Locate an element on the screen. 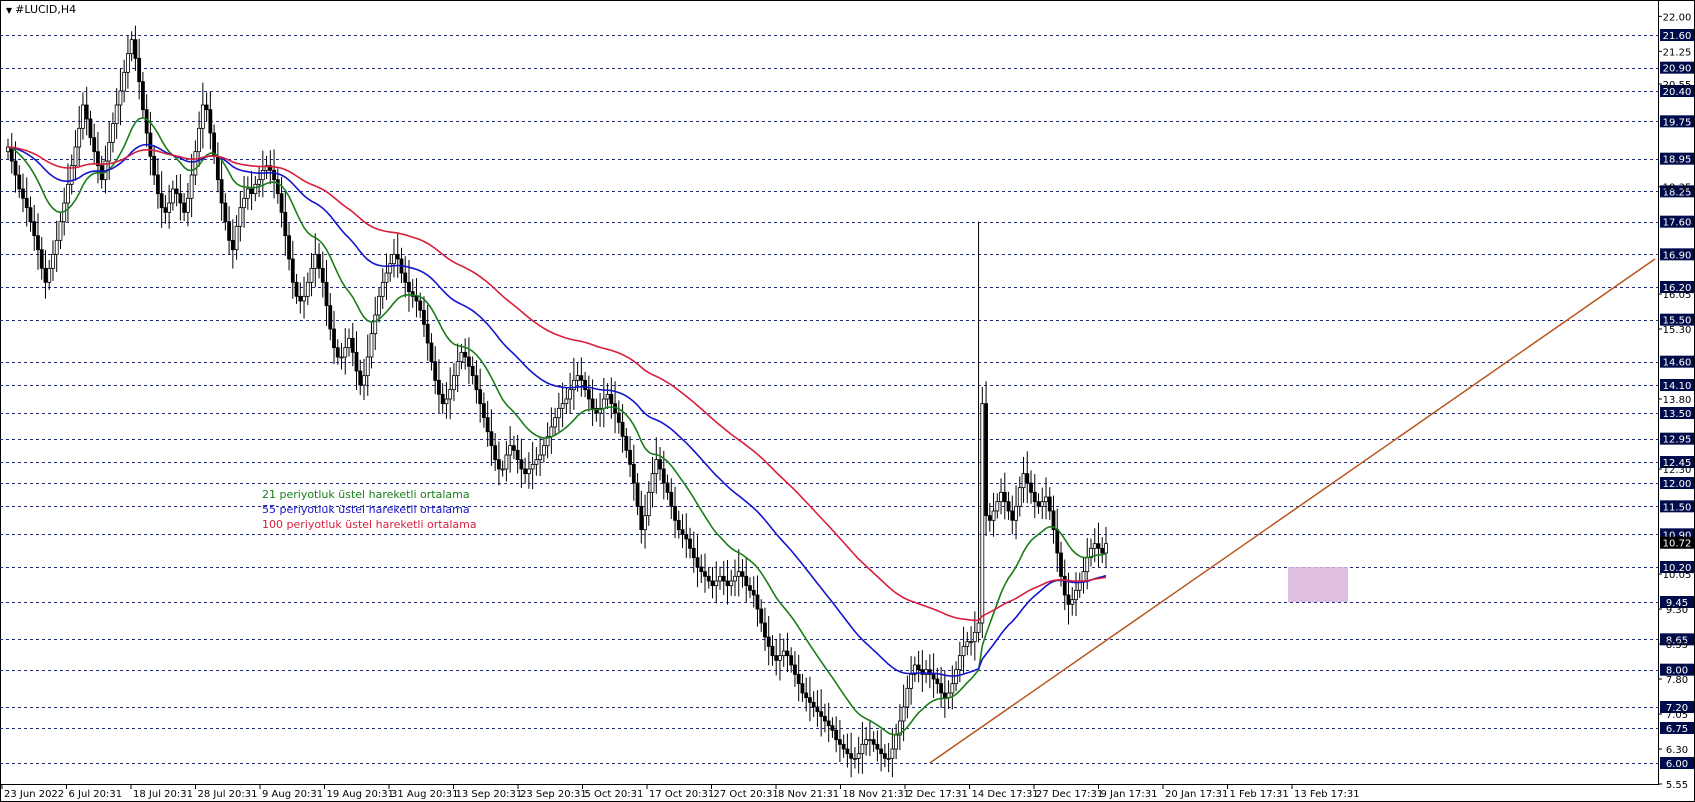  time-tick-label: 27 Dec 17:31 is located at coordinates (1069, 794).